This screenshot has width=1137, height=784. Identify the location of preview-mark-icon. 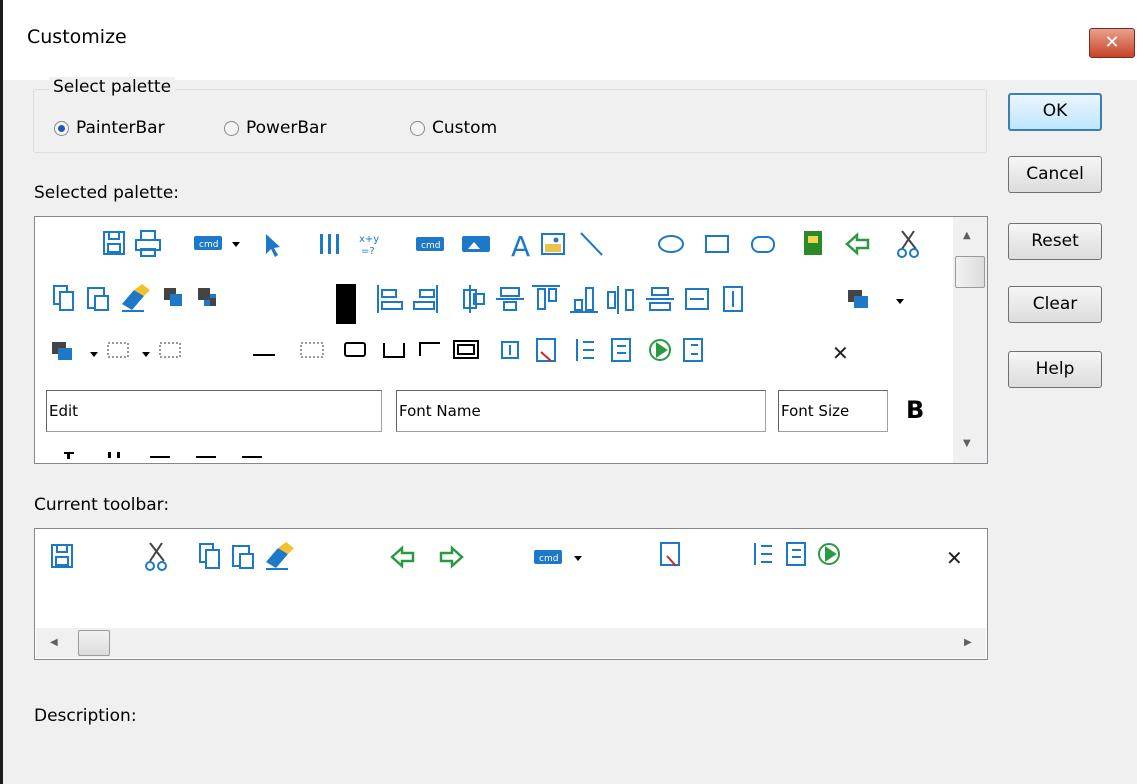
(546, 356).